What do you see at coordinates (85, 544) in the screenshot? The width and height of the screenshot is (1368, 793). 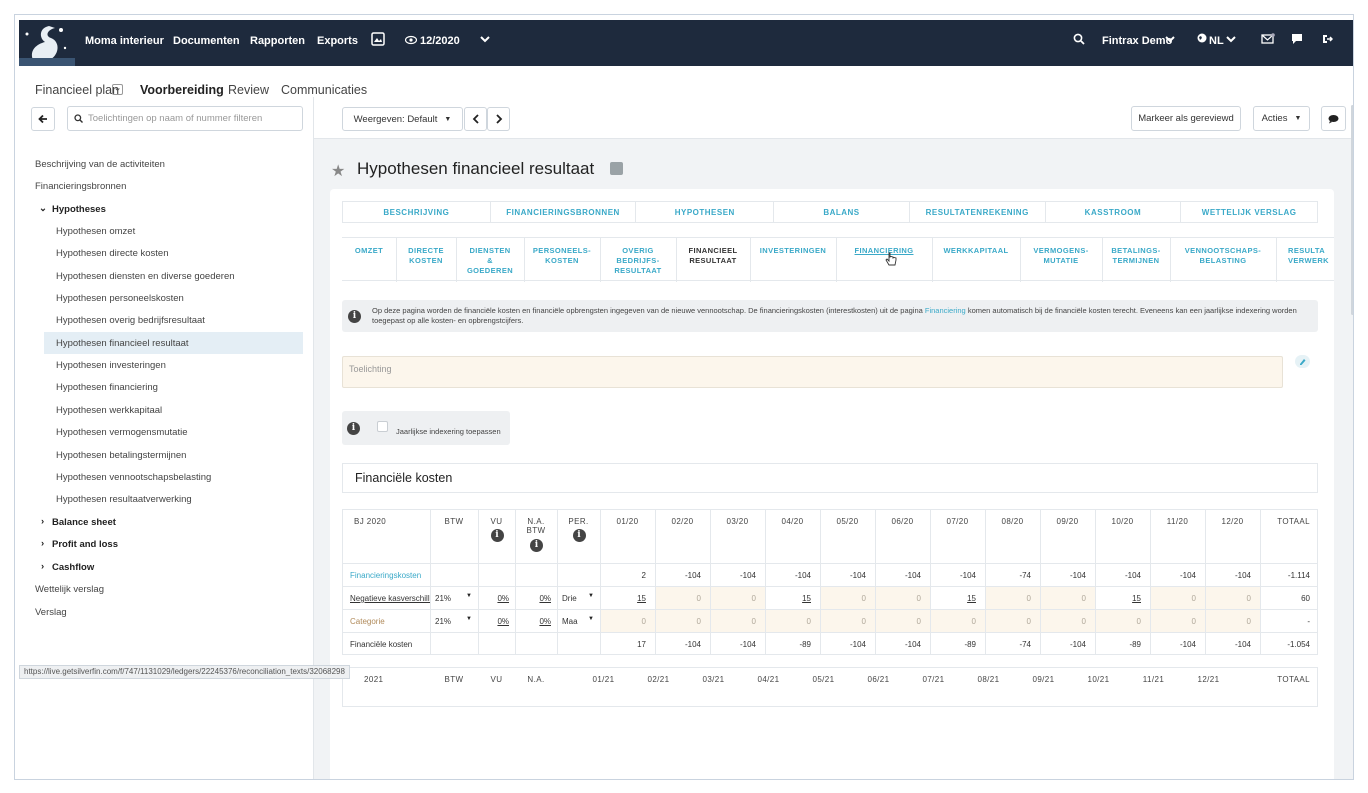 I see `sidebar-group-profit-loss: Profit and loss` at bounding box center [85, 544].